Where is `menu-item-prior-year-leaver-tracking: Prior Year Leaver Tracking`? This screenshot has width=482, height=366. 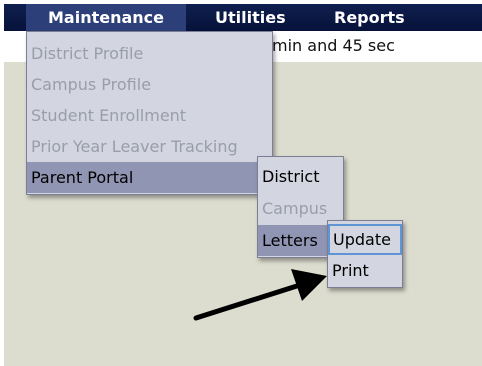 menu-item-prior-year-leaver-tracking: Prior Year Leaver Tracking is located at coordinates (149, 146).